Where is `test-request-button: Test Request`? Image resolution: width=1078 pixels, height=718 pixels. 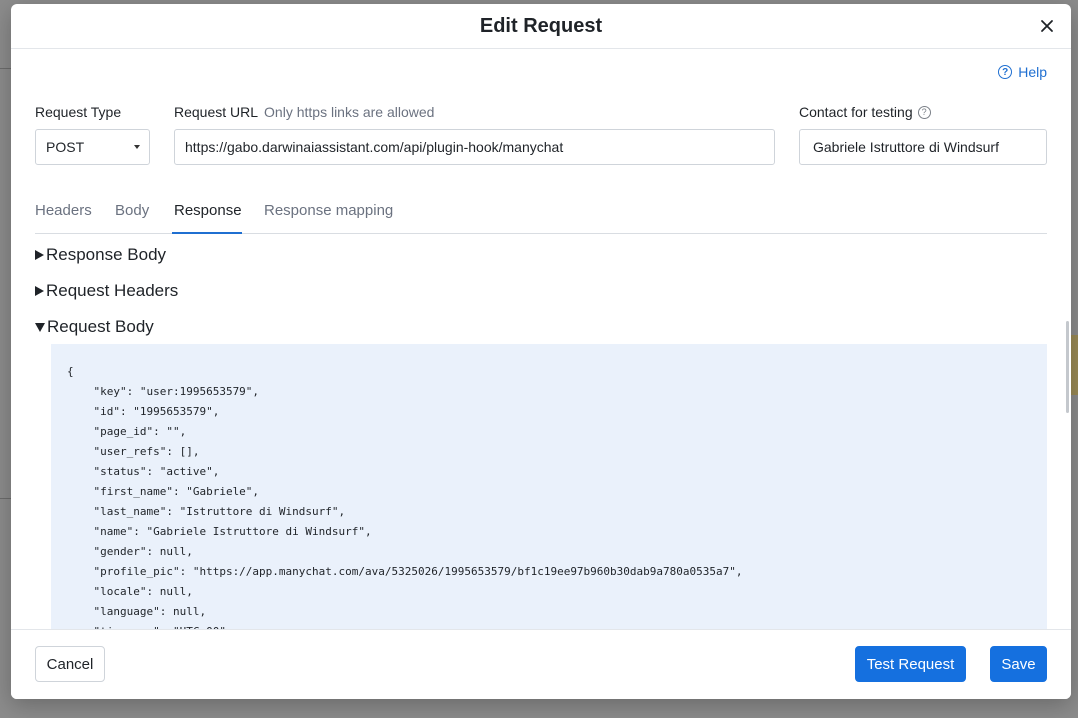 test-request-button: Test Request is located at coordinates (910, 664).